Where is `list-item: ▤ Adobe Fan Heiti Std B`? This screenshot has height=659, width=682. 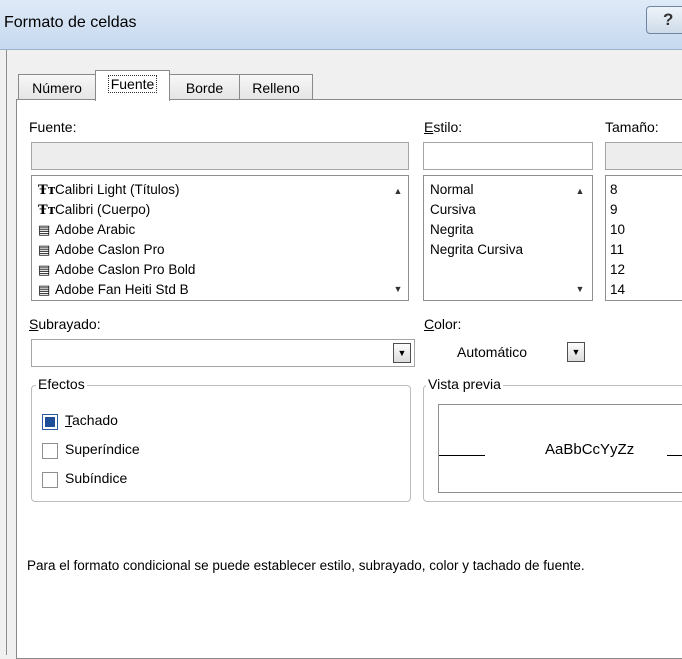
list-item: ▤ Adobe Fan Heiti Std B is located at coordinates (114, 290).